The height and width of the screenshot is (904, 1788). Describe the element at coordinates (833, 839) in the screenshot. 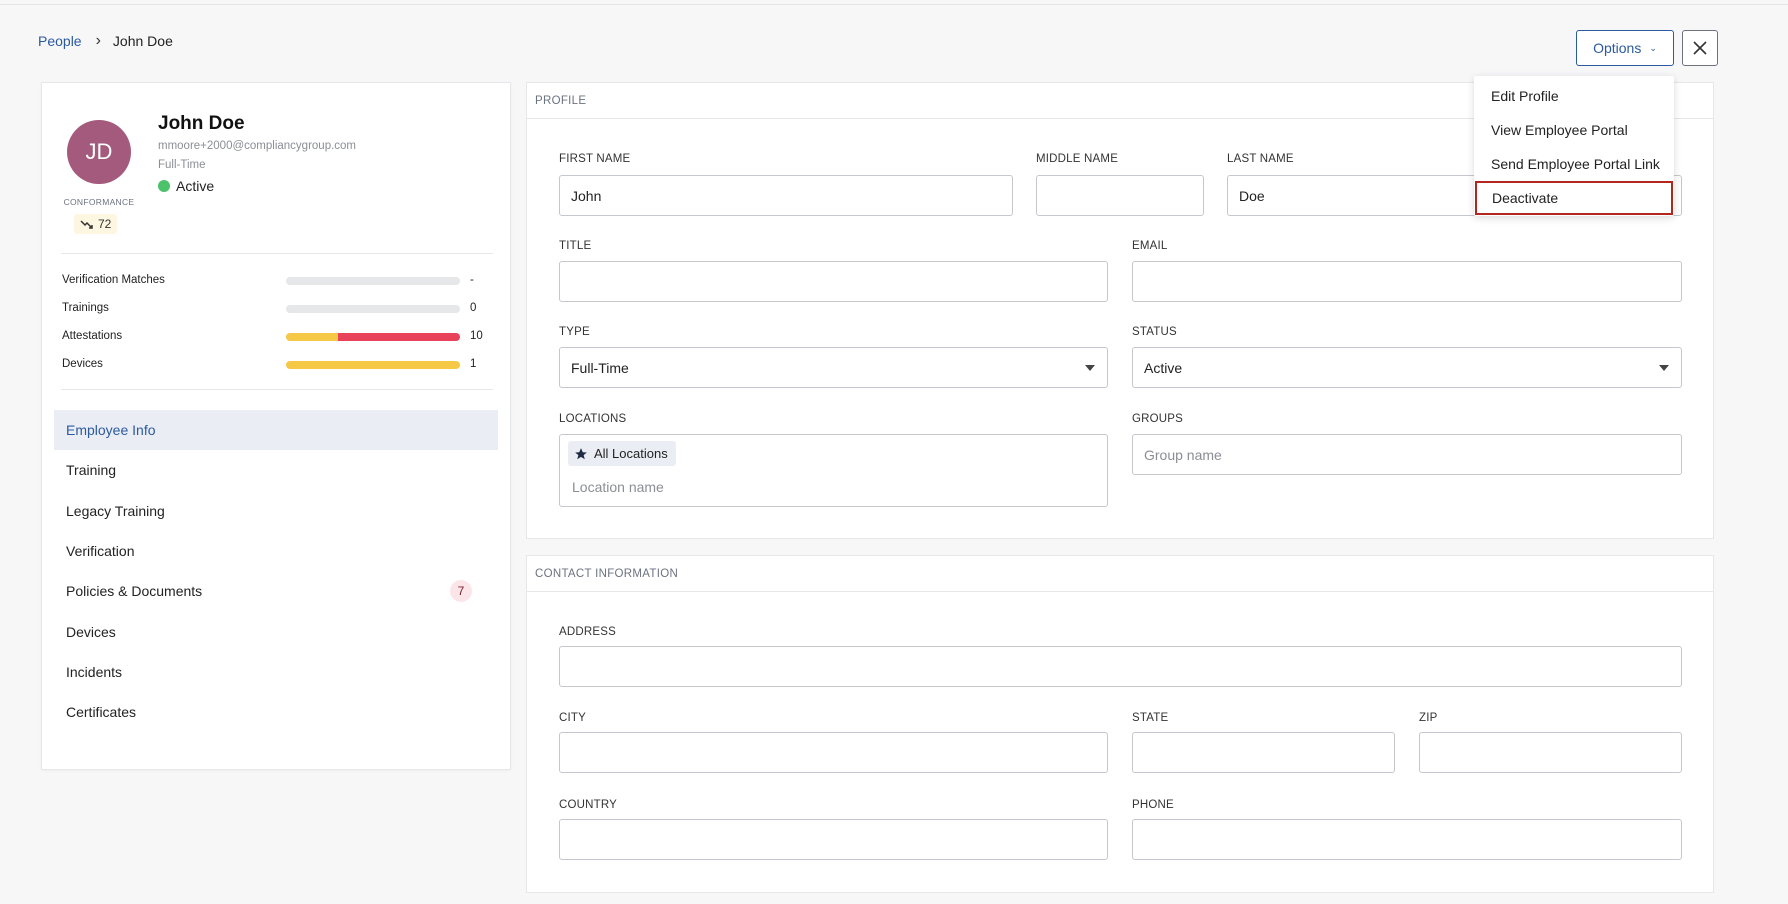

I see `country-field` at that location.